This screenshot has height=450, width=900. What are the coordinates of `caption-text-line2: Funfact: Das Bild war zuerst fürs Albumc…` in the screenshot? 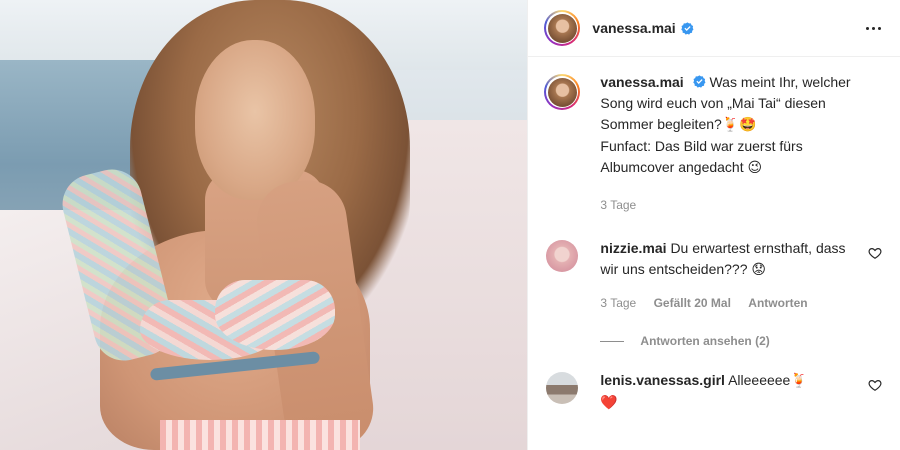 It's located at (701, 156).